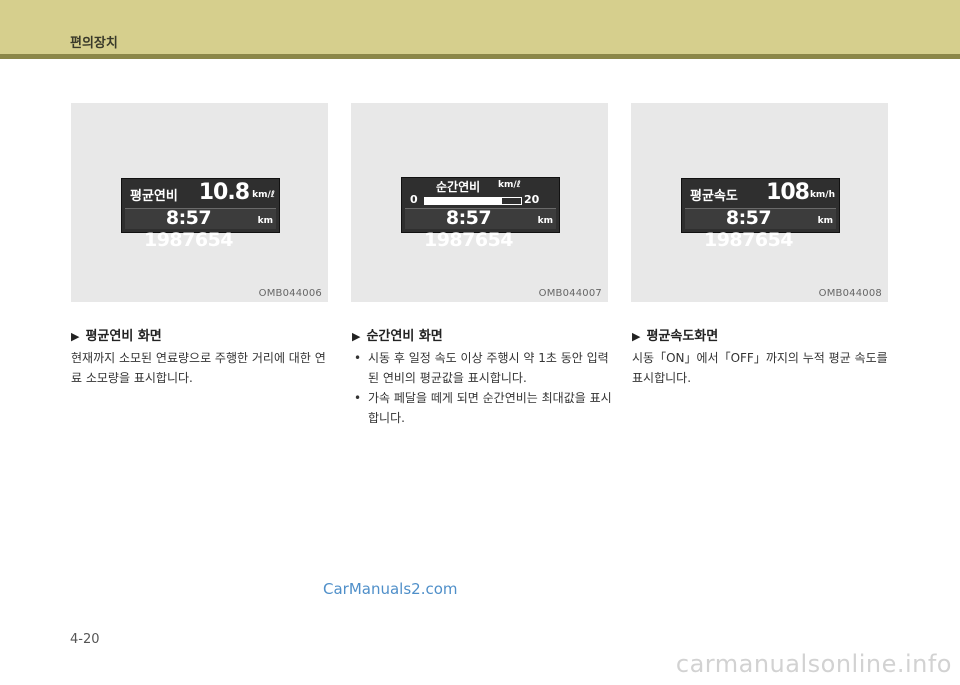  What do you see at coordinates (822, 195) in the screenshot?
I see `lcd-unit: km/h` at bounding box center [822, 195].